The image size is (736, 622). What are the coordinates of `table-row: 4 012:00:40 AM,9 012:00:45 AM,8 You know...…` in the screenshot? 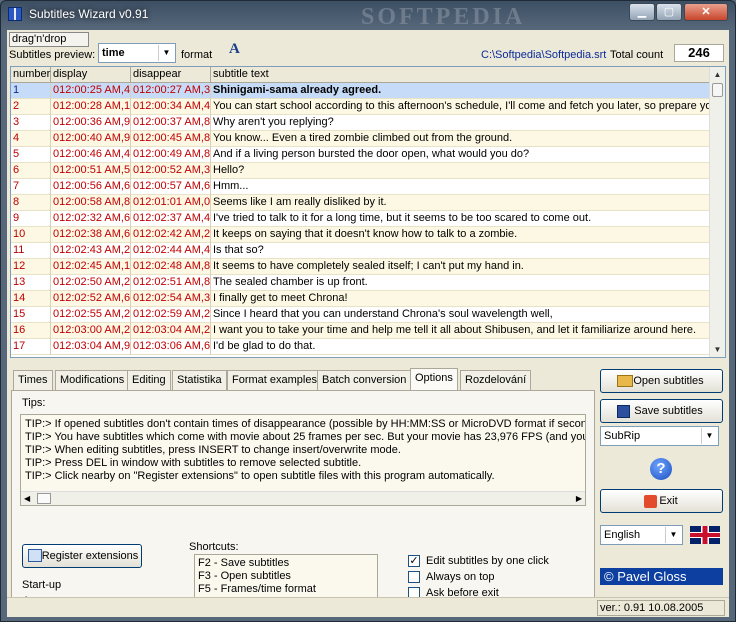 It's located at (361, 139).